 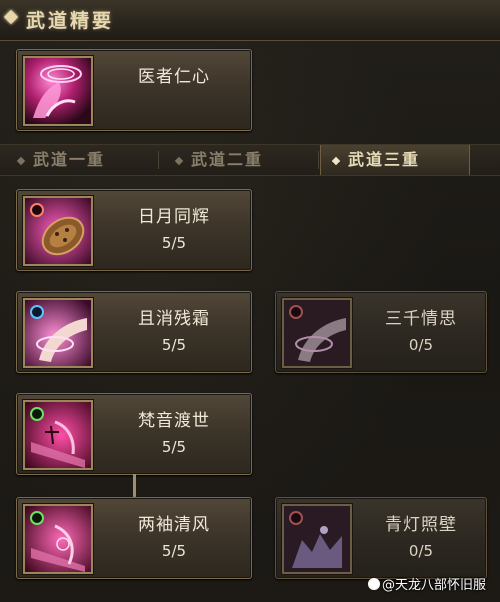 I want to click on tab-label: 武道一重, so click(x=69, y=159).